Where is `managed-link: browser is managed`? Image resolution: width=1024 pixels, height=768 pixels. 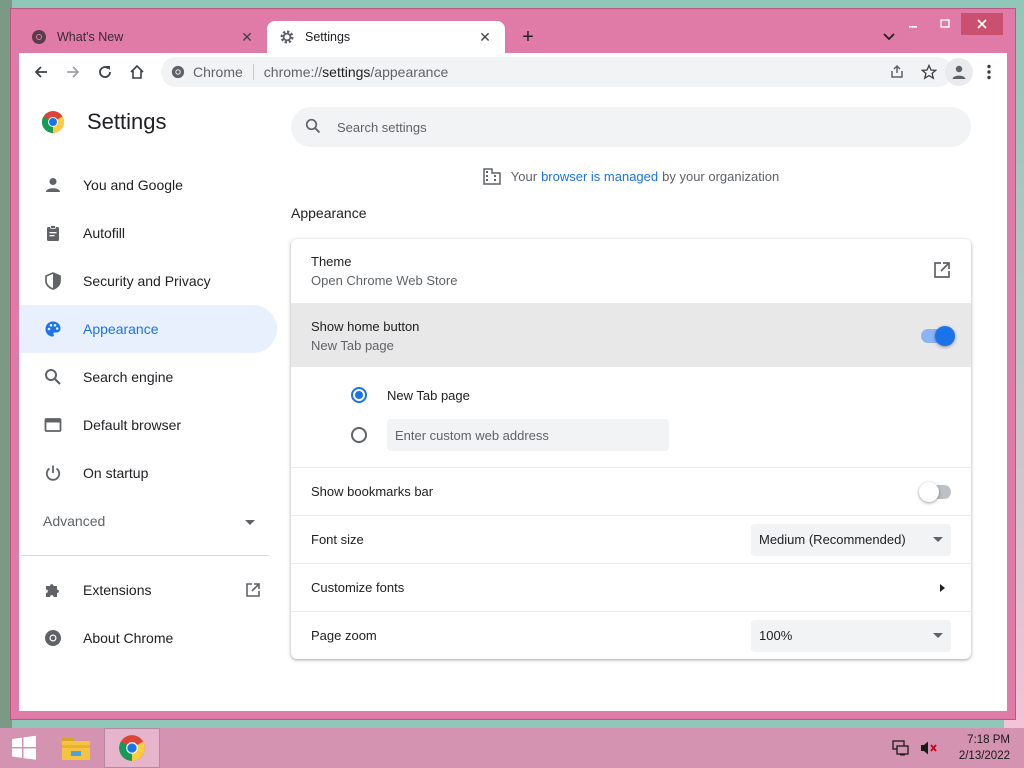 managed-link: browser is managed is located at coordinates (599, 176).